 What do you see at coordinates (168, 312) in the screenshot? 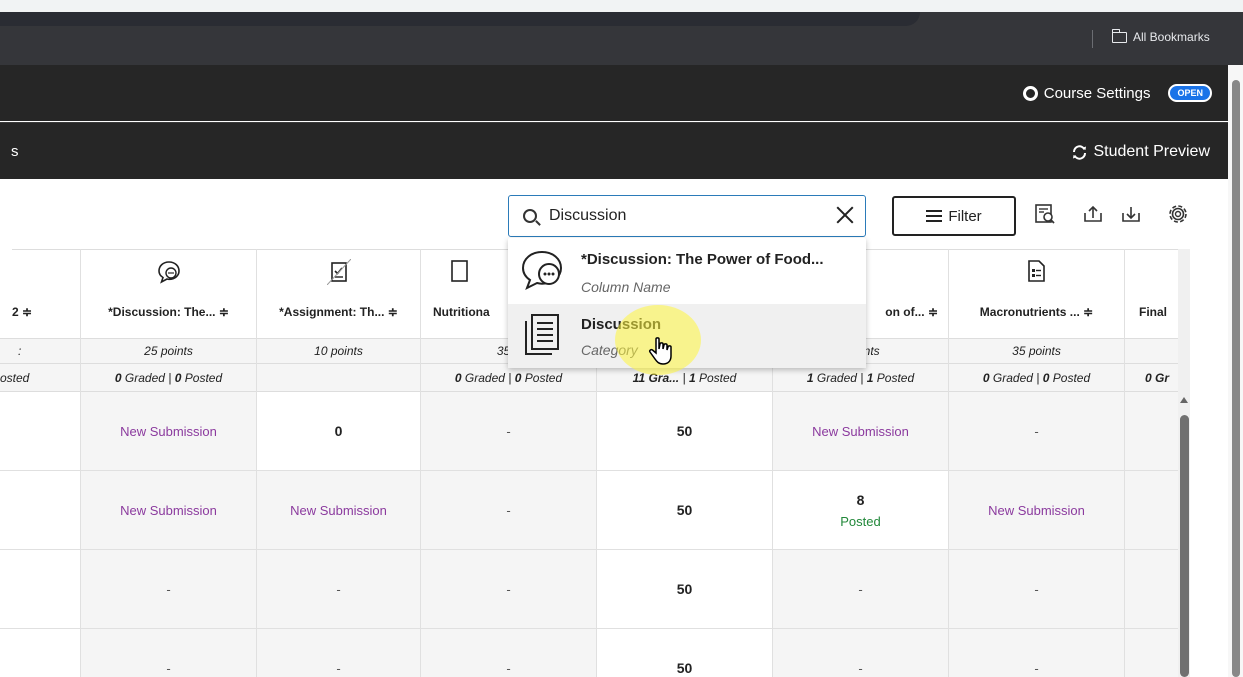
I see `column-name: *Discussion: The... ≑` at bounding box center [168, 312].